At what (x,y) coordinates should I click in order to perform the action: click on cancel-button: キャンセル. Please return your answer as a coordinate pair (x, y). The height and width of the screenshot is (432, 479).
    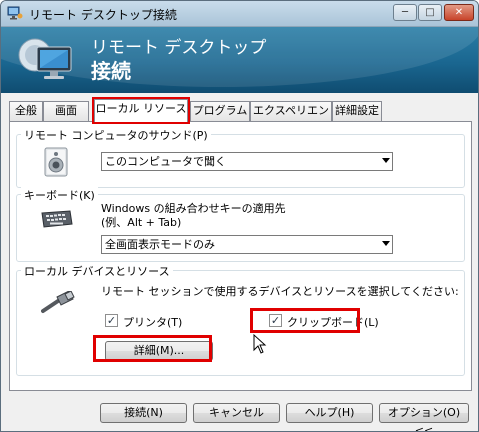
    Looking at the image, I should click on (236, 413).